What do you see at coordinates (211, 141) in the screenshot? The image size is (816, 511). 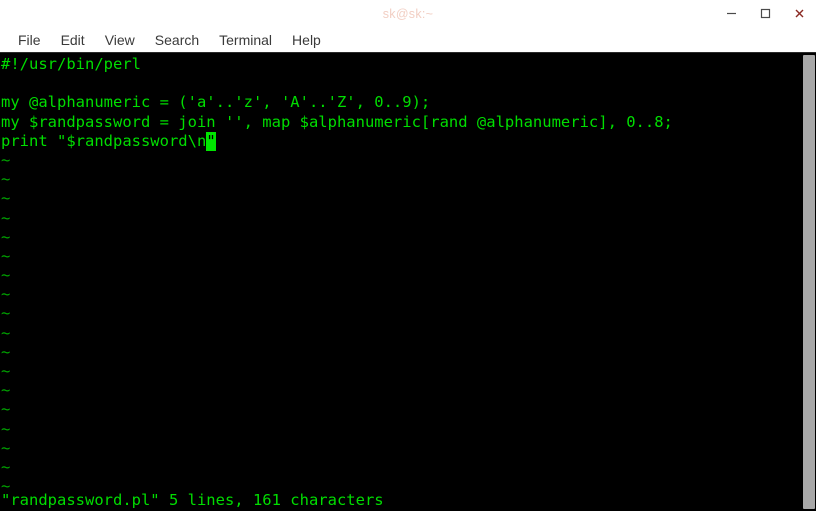 I see `text-cursor: "` at bounding box center [211, 141].